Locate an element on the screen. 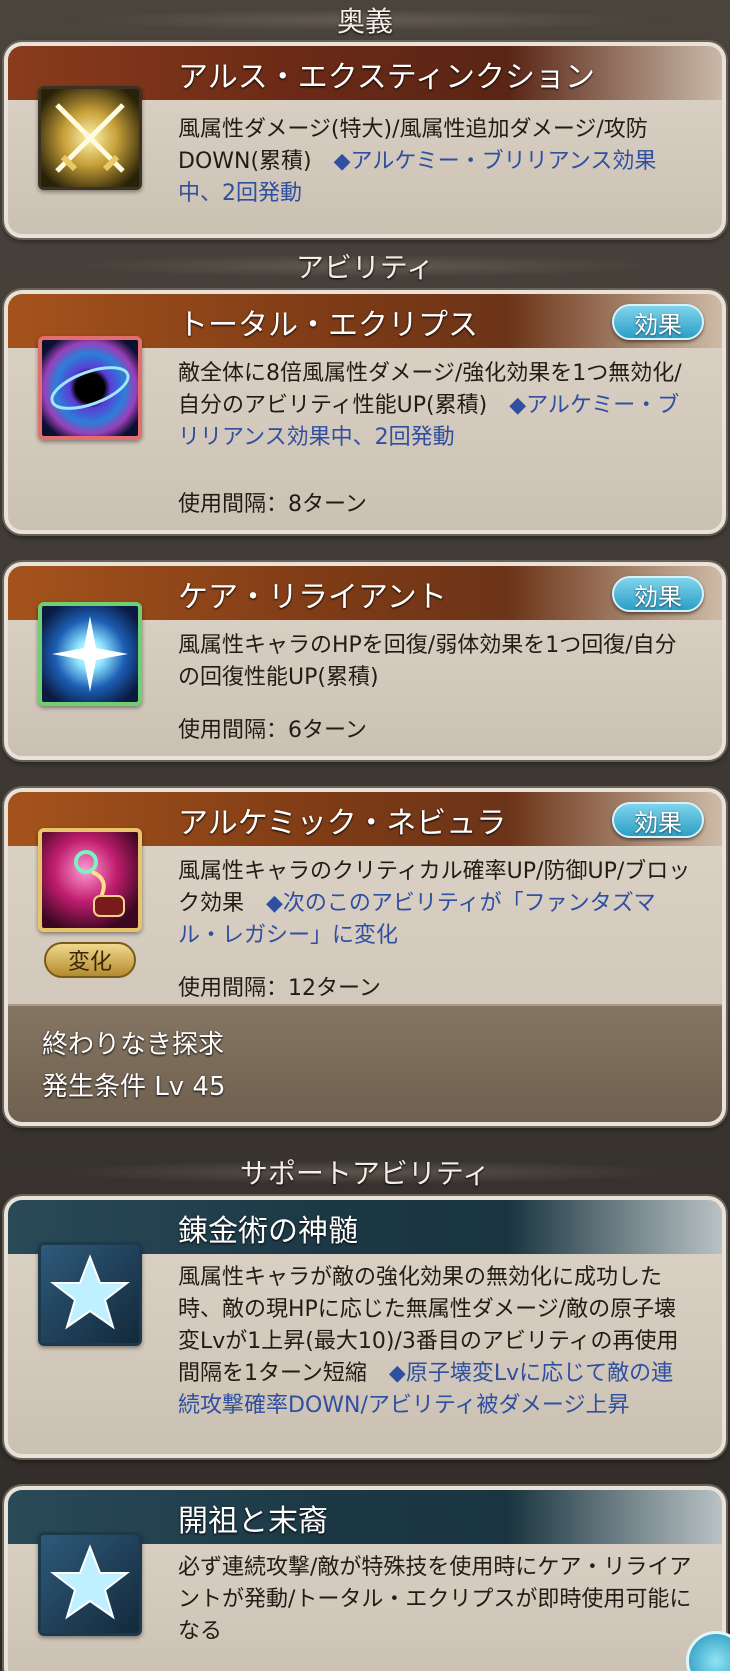 The width and height of the screenshot is (730, 1671). section-title: 奥義 is located at coordinates (364, 21).